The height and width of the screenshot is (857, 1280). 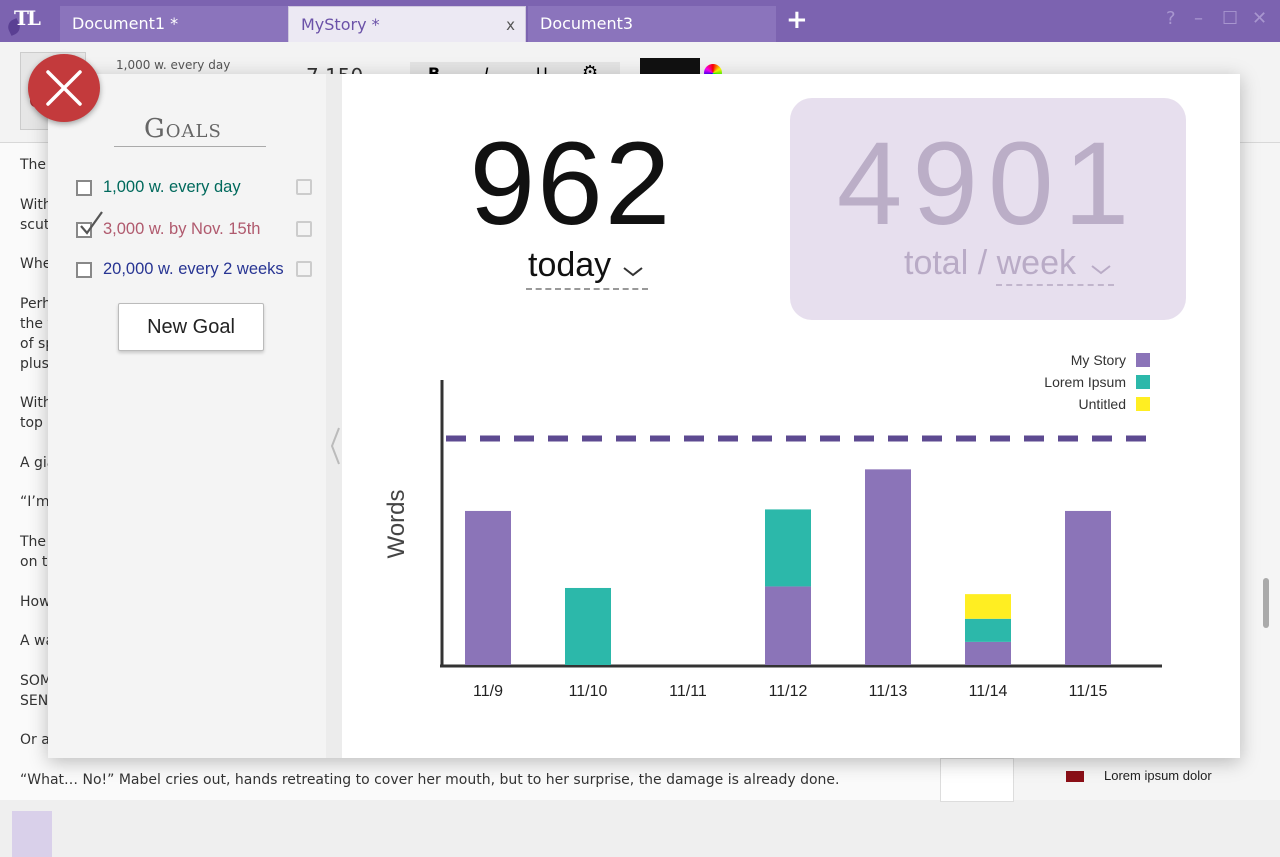 I want to click on app-logo: TL, so click(x=23, y=21).